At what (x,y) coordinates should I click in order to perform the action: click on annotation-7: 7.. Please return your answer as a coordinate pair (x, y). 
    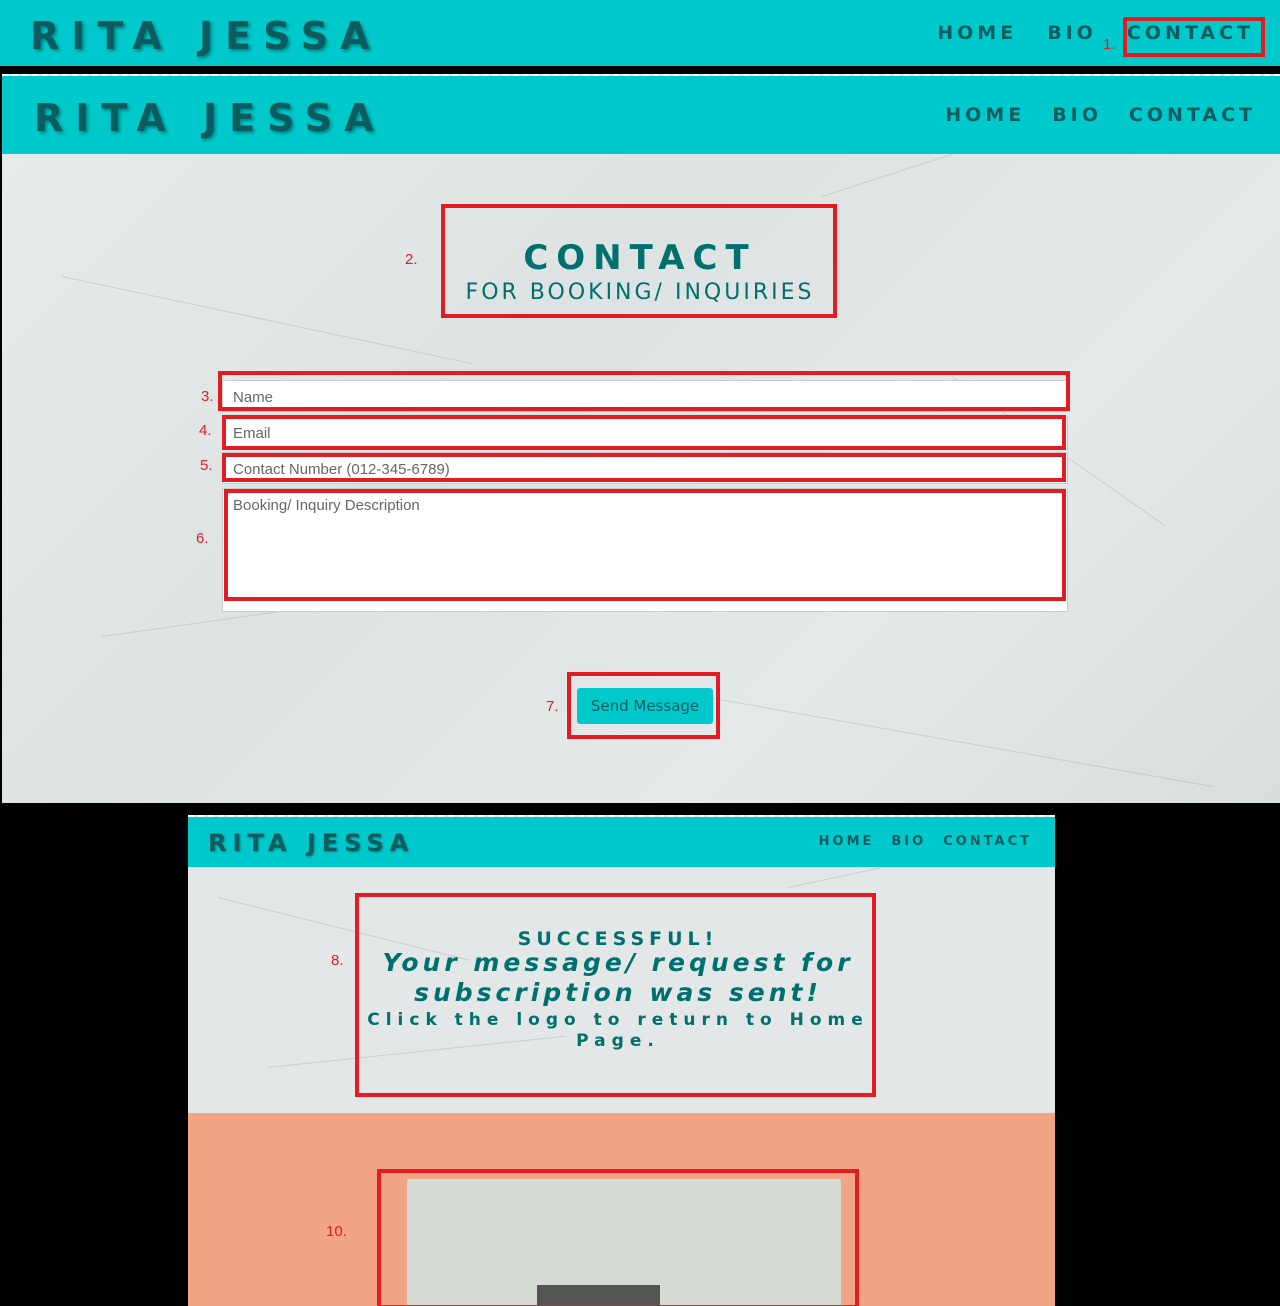
    Looking at the image, I should click on (552, 706).